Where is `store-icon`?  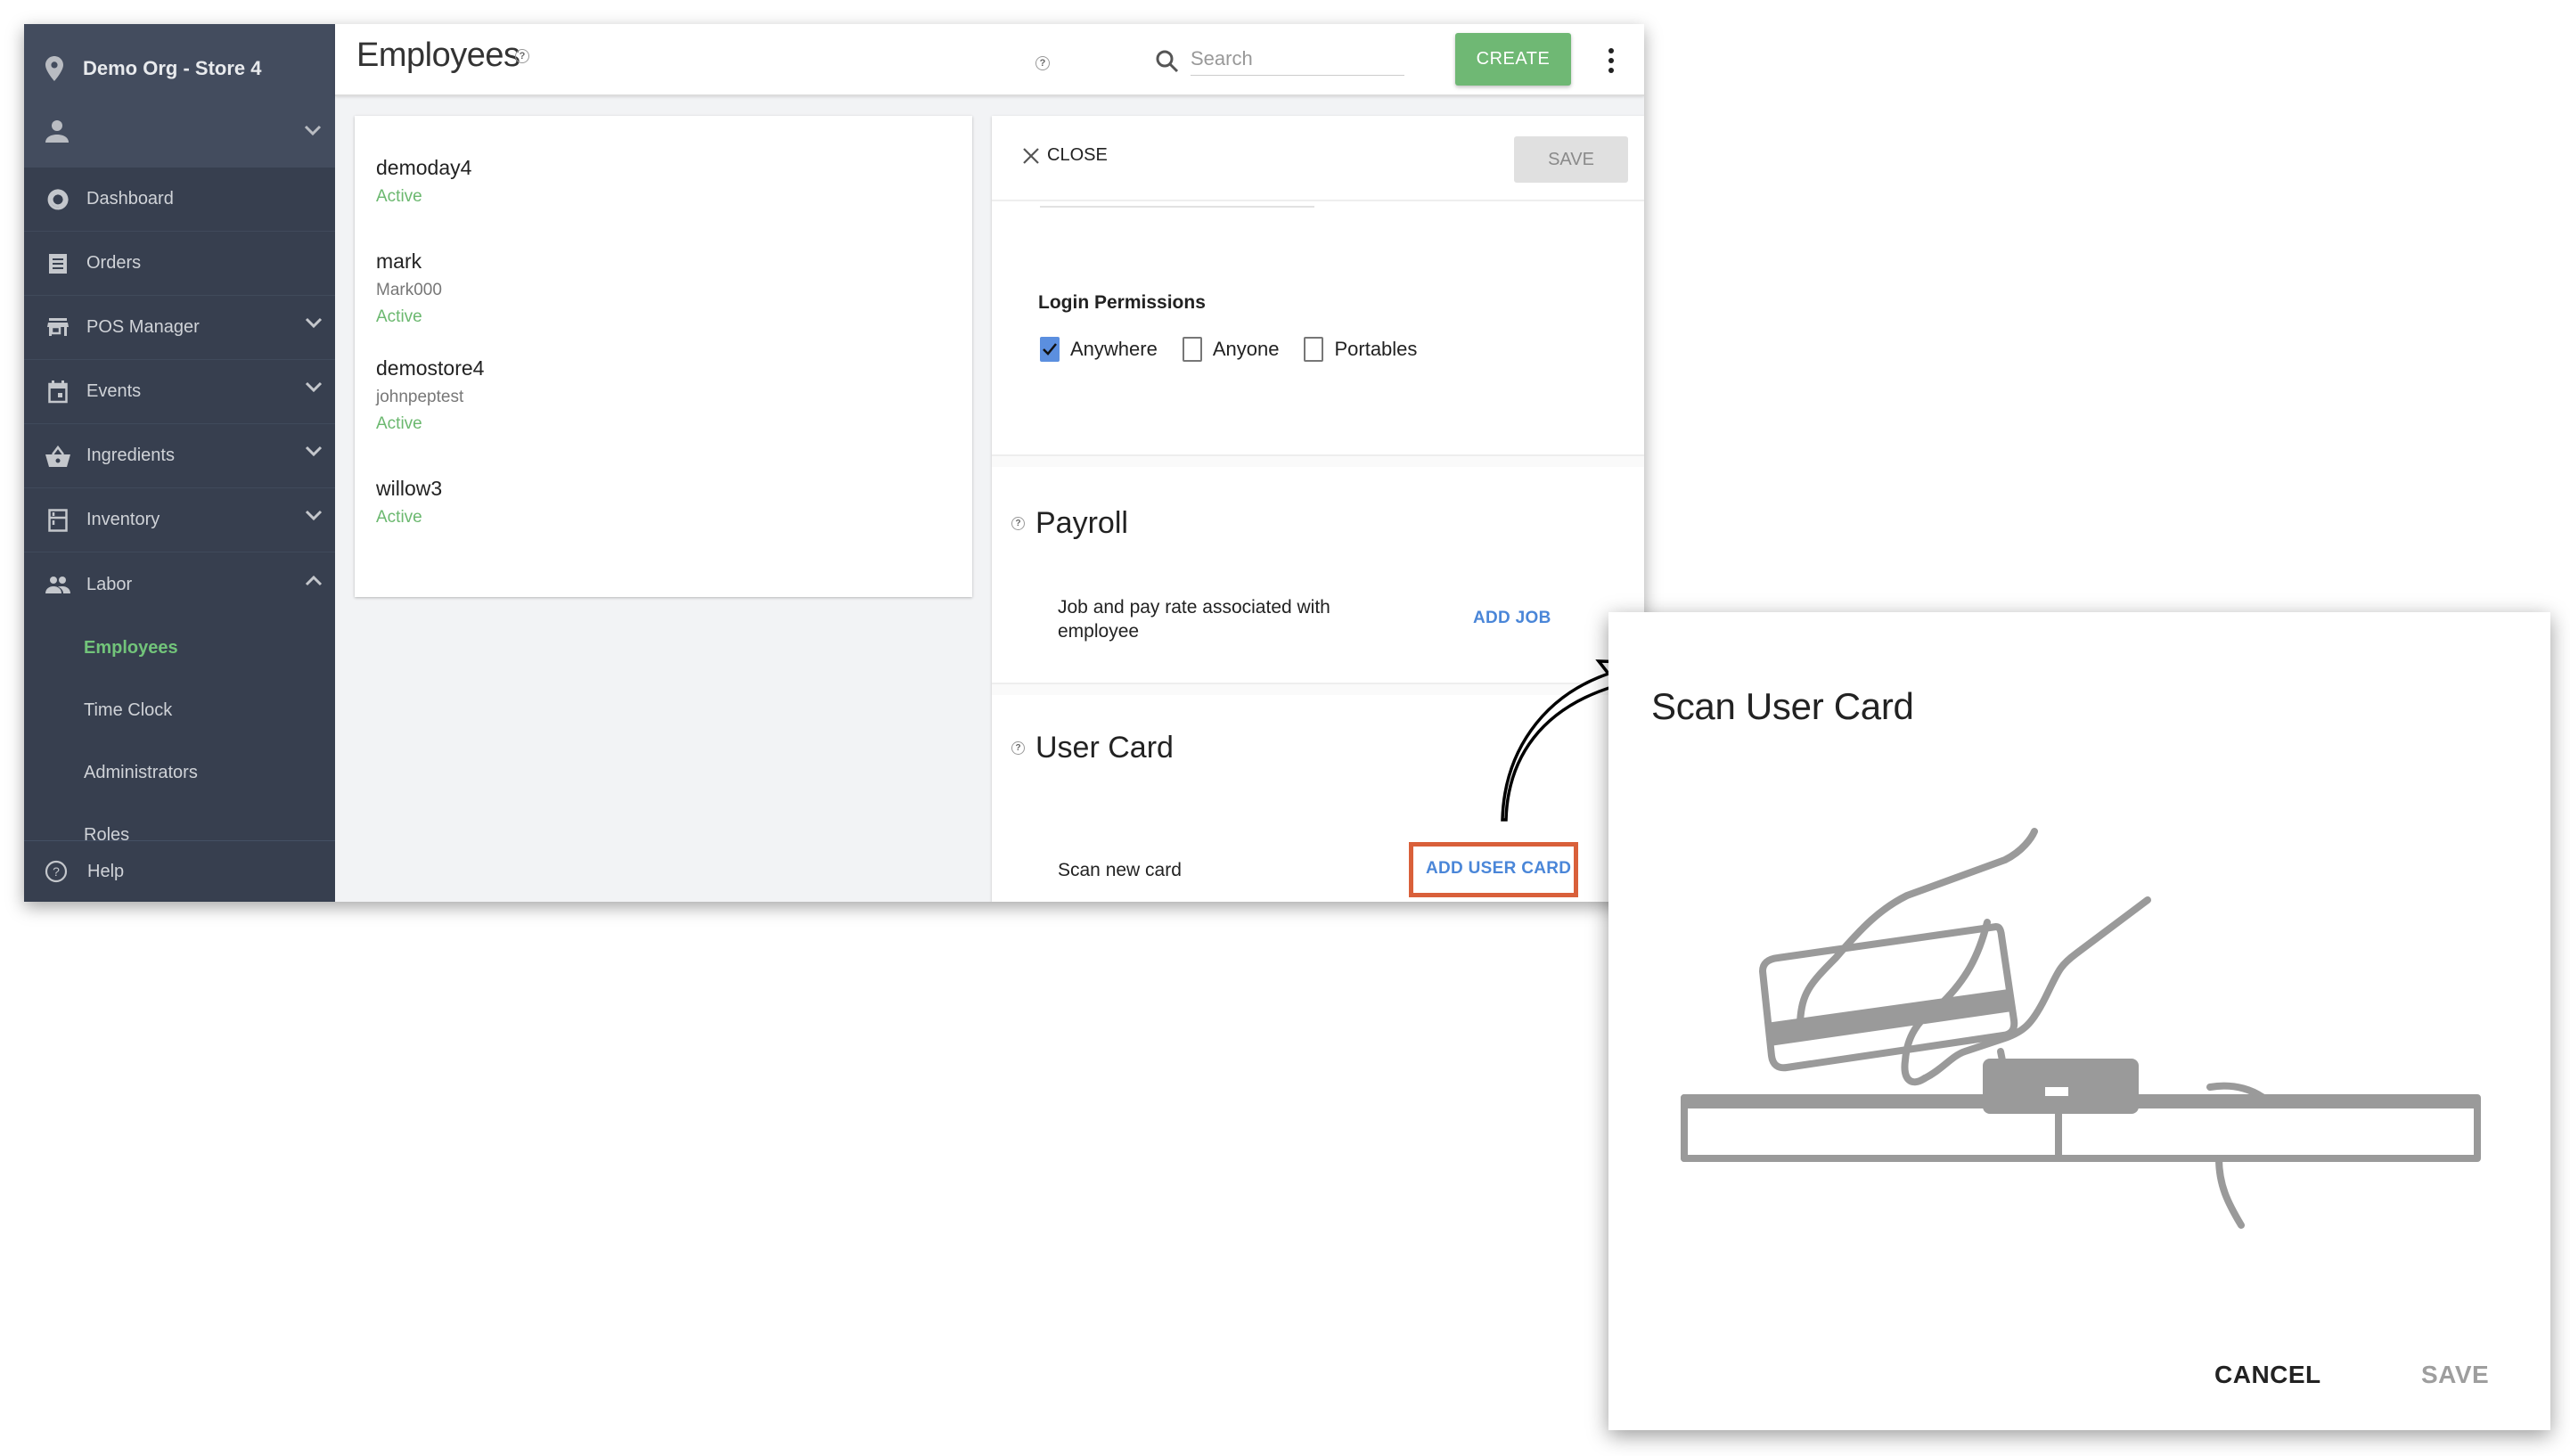 store-icon is located at coordinates (57, 328).